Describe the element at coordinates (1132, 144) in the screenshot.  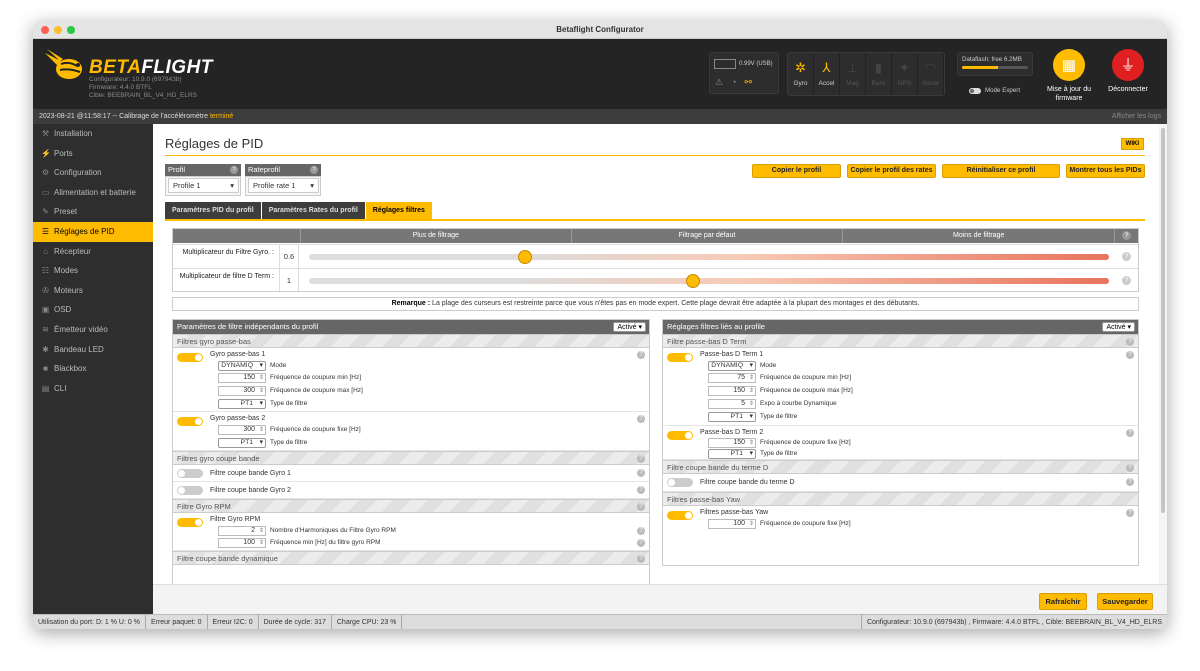
I see `wiki-button: WIKI` at that location.